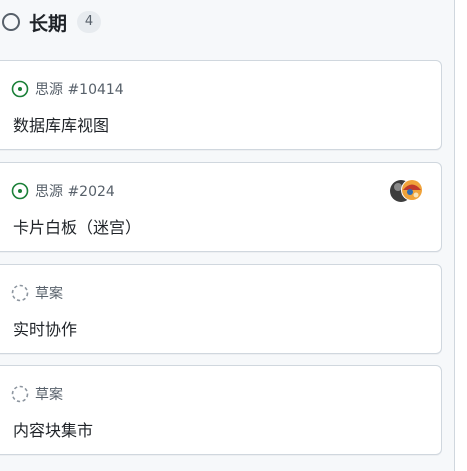 The width and height of the screenshot is (467, 471). I want to click on card-repo-reference: 思源 #2024, so click(75, 191).